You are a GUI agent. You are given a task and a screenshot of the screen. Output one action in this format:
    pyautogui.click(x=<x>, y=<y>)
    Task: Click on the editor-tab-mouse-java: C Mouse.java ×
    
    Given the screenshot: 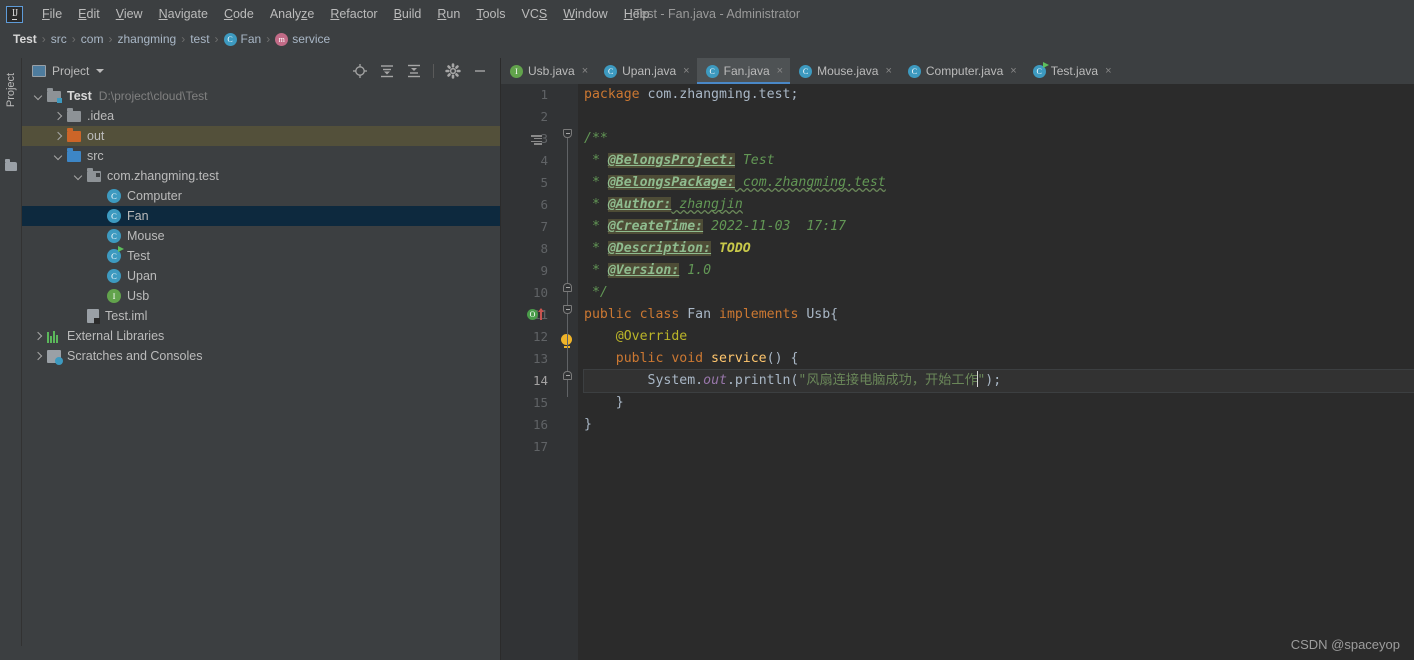 What is the action you would take?
    pyautogui.click(x=844, y=71)
    